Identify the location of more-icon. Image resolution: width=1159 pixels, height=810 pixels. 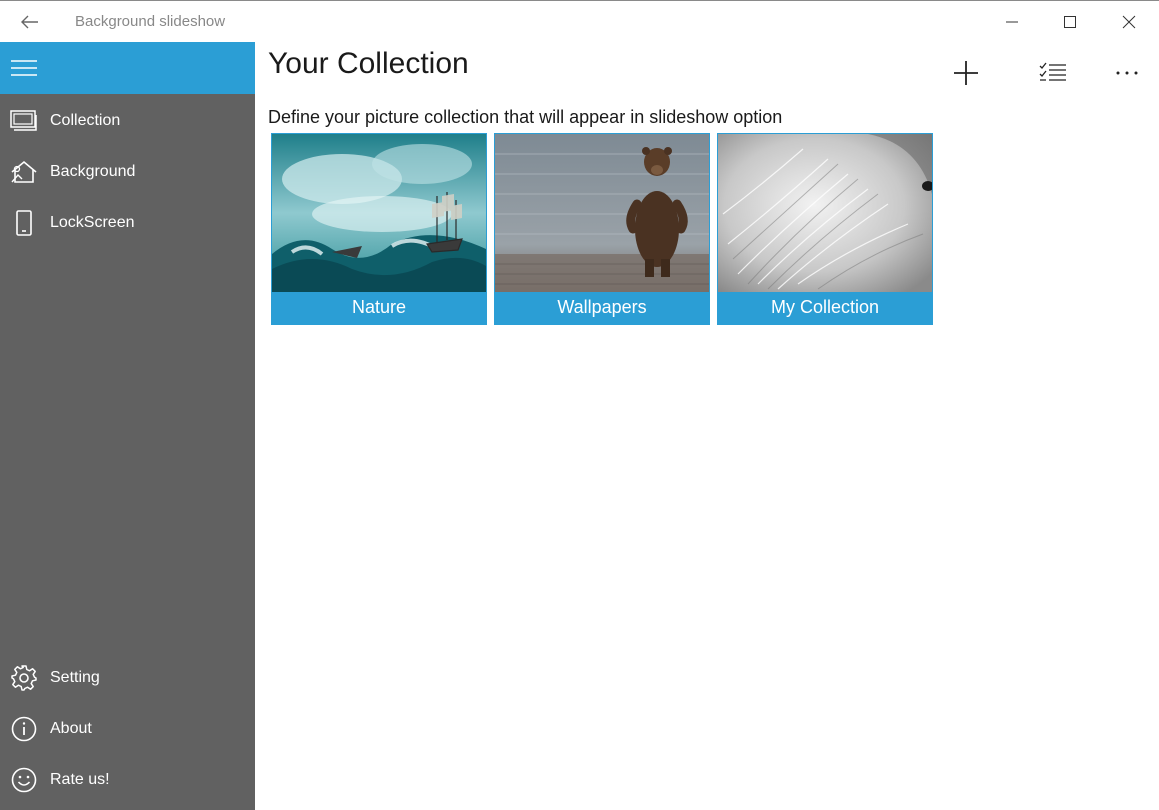
(1127, 73).